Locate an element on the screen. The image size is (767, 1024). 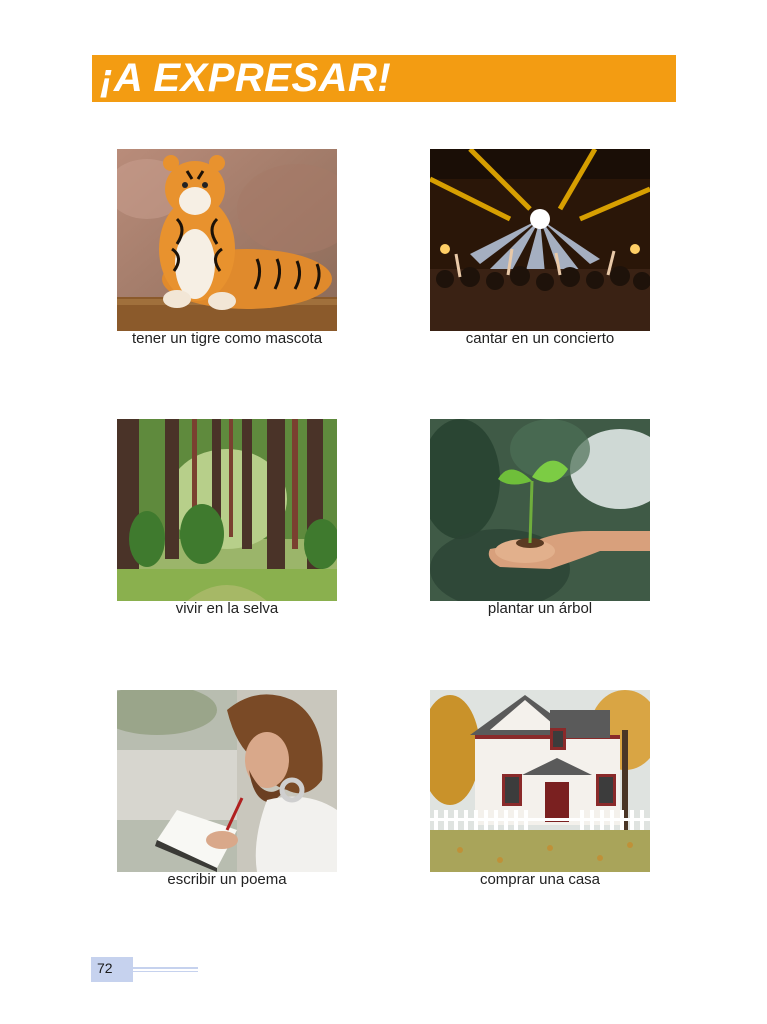
seedling-photo is located at coordinates (540, 510).